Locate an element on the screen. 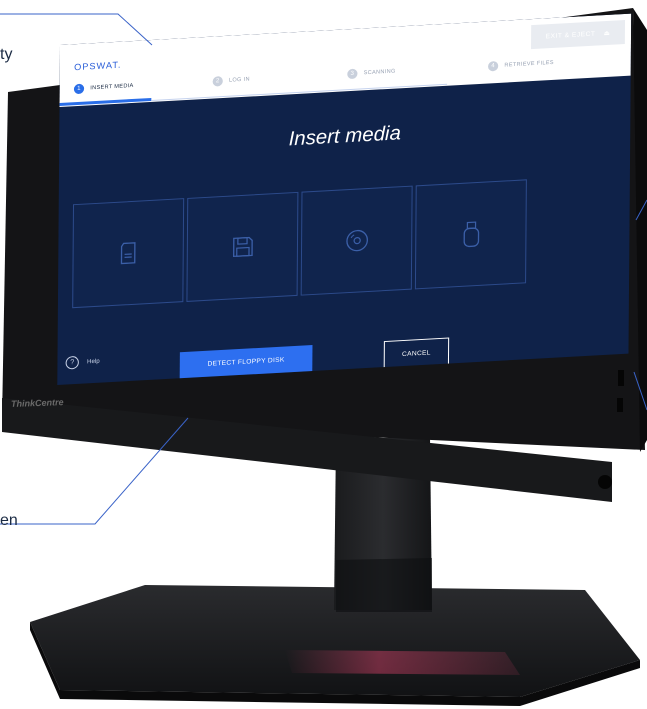 The height and width of the screenshot is (709, 647). media-card-disc is located at coordinates (356, 240).